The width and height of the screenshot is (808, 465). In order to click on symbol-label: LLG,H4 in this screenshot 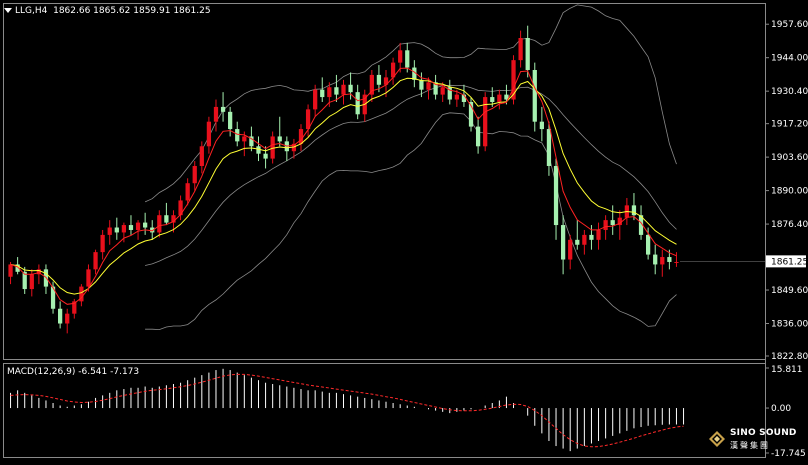, I will do `click(31, 11)`.